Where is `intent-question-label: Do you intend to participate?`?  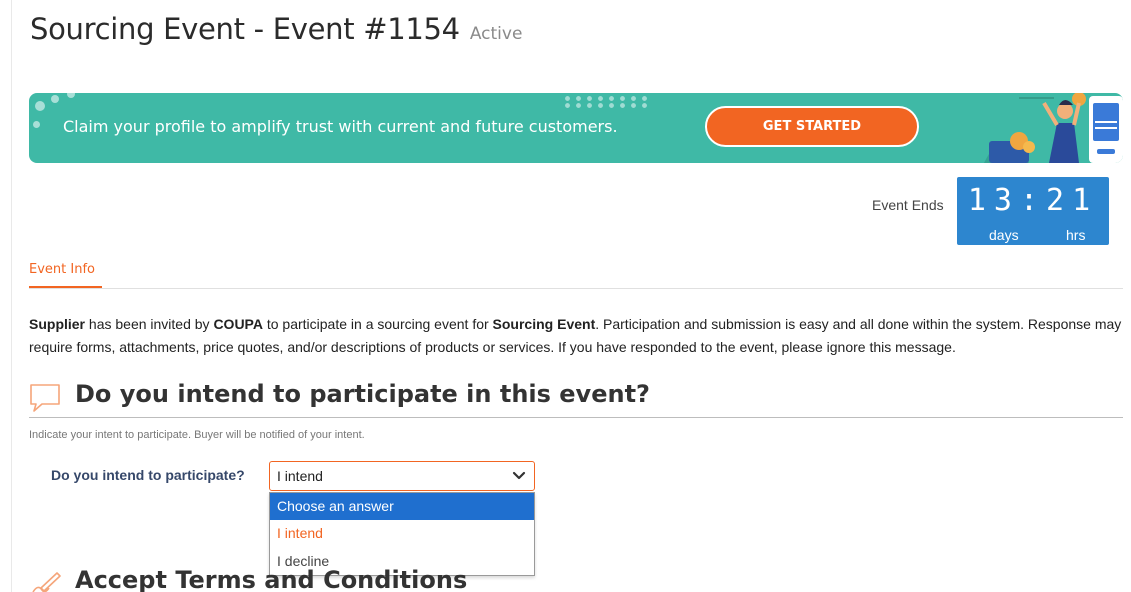 intent-question-label: Do you intend to participate? is located at coordinates (148, 475).